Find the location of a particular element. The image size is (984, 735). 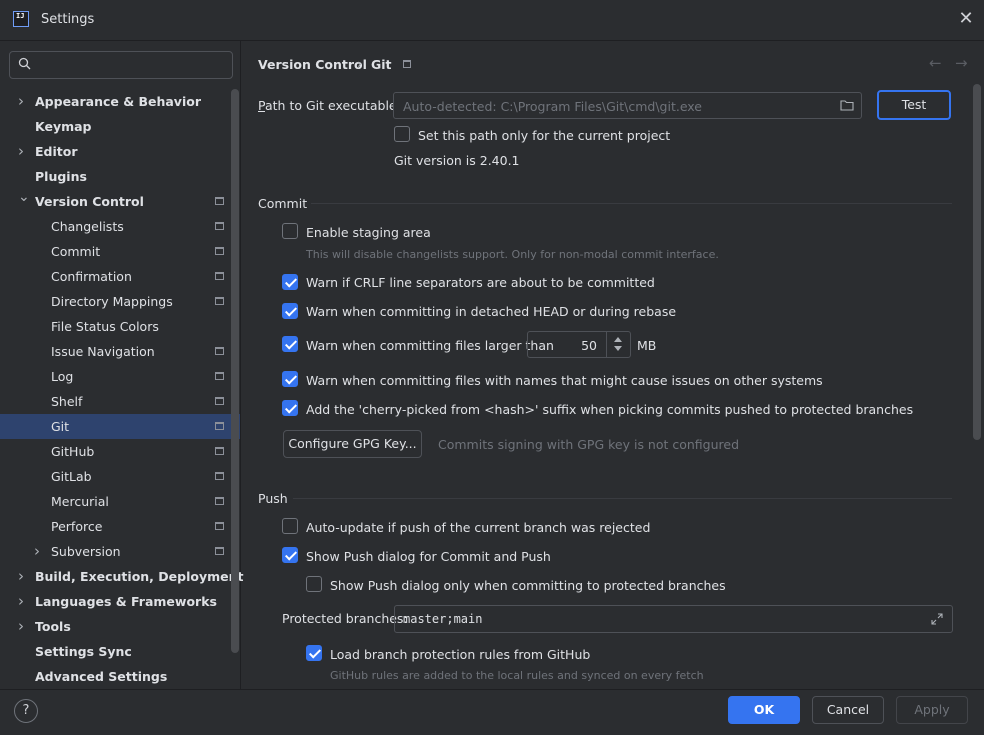

help-icon: ? is located at coordinates (26, 711).